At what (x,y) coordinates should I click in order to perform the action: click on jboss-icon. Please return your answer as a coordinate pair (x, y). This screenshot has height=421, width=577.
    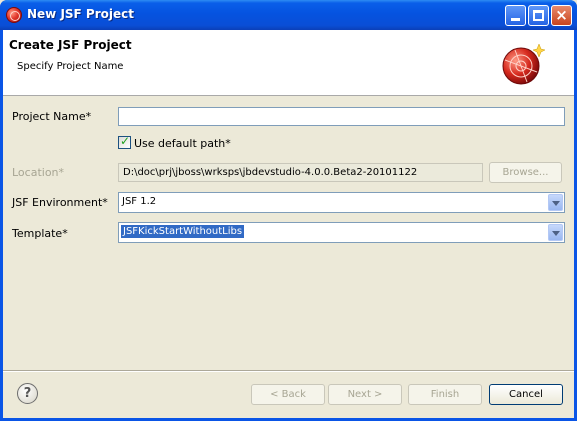
    Looking at the image, I should click on (14, 15).